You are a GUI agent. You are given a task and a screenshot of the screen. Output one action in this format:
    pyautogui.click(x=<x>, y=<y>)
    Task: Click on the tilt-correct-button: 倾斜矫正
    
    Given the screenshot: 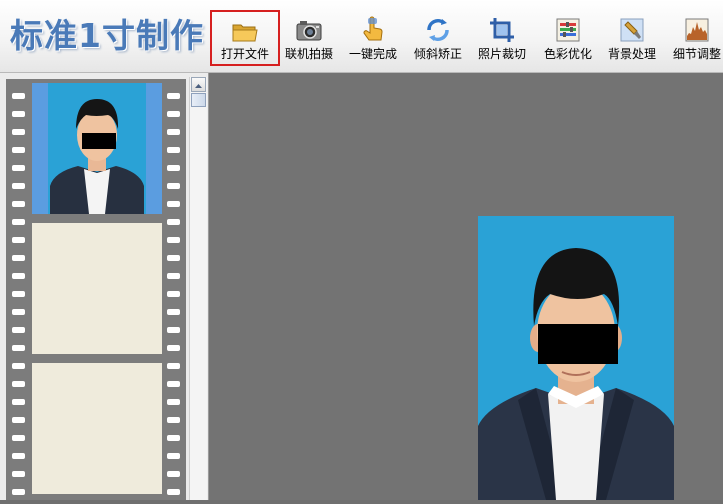 What is the action you would take?
    pyautogui.click(x=438, y=38)
    